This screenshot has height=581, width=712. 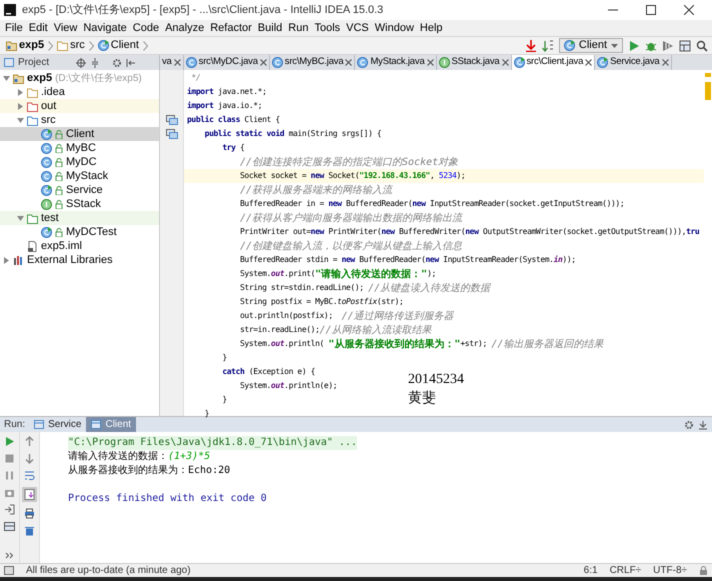 What do you see at coordinates (79, 204) in the screenshot?
I see `tree-item: SStack` at bounding box center [79, 204].